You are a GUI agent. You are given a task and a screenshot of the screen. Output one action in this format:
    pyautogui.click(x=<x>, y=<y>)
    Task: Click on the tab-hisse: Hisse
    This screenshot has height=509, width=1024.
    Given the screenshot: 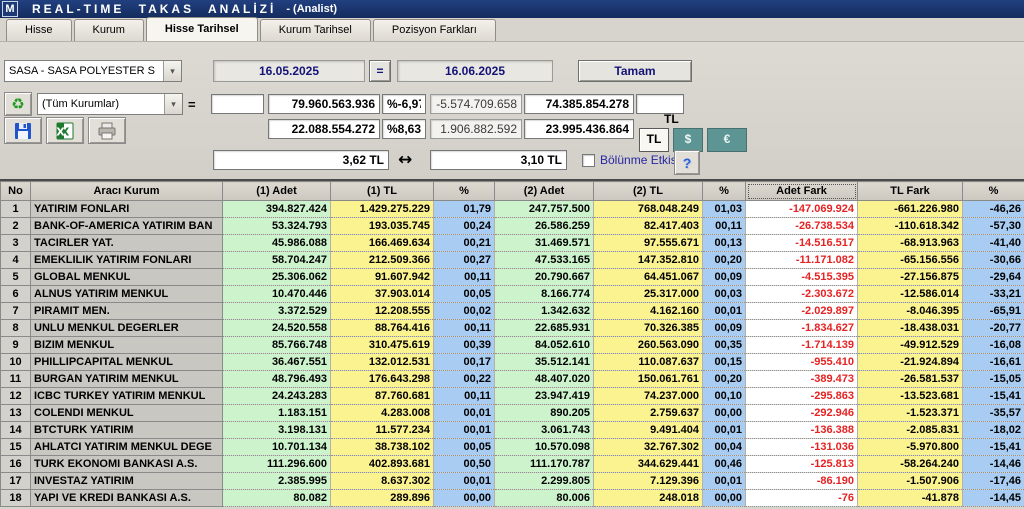 What is the action you would take?
    pyautogui.click(x=39, y=30)
    